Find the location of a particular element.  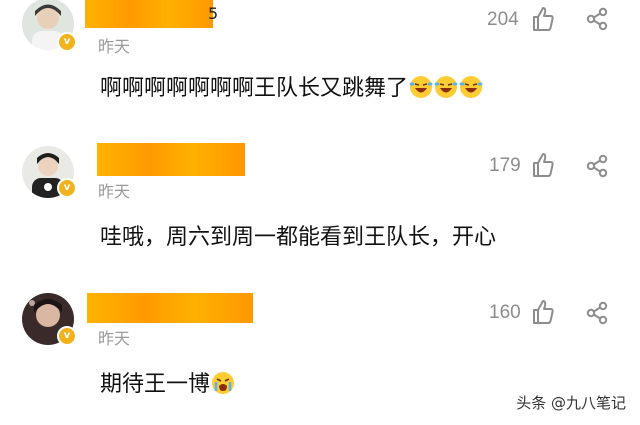

like-count: 179 is located at coordinates (505, 165).